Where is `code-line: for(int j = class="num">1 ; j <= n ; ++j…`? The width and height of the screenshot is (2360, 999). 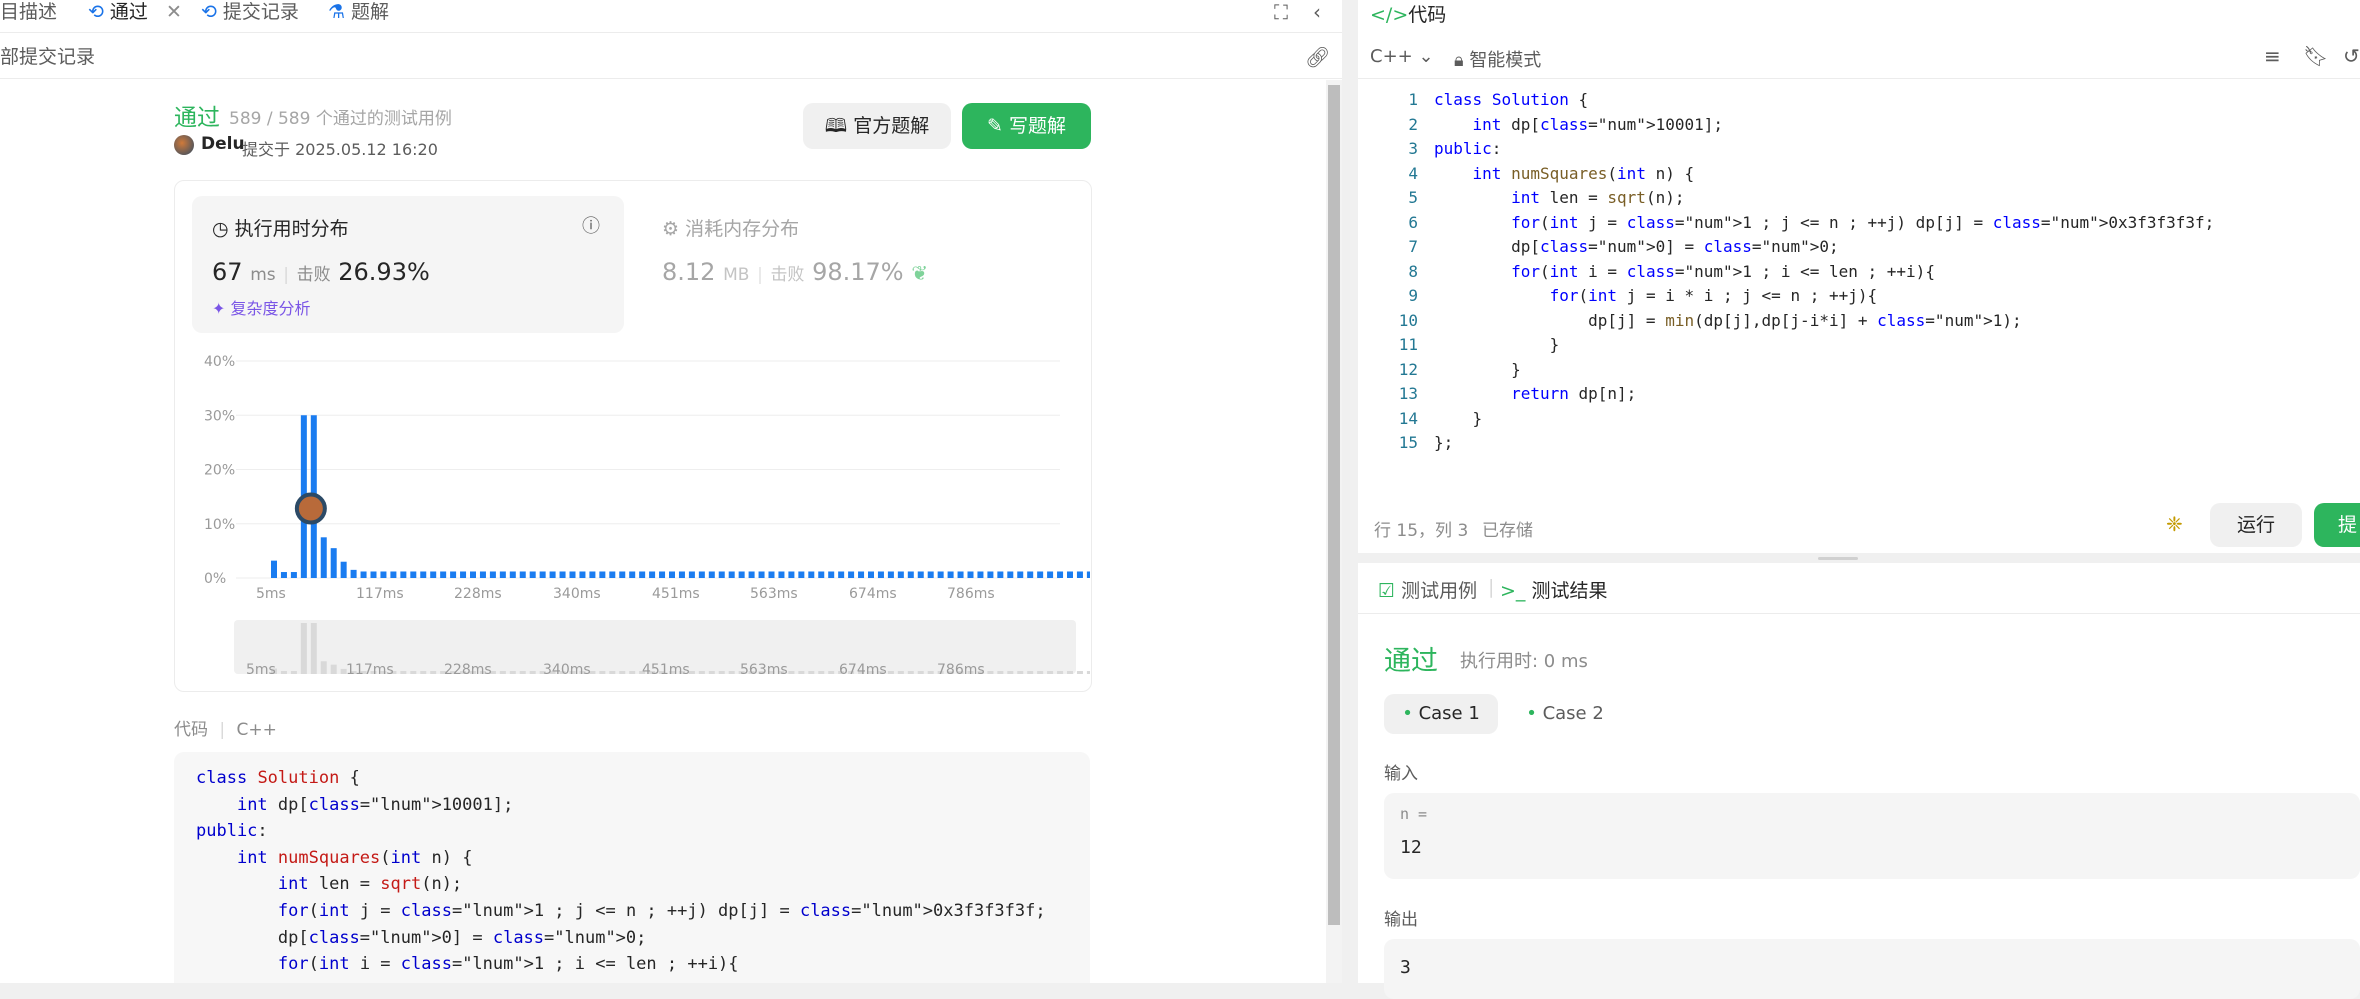 code-line: for(int j = class="num">1 ; j <= n ; ++j… is located at coordinates (1824, 222).